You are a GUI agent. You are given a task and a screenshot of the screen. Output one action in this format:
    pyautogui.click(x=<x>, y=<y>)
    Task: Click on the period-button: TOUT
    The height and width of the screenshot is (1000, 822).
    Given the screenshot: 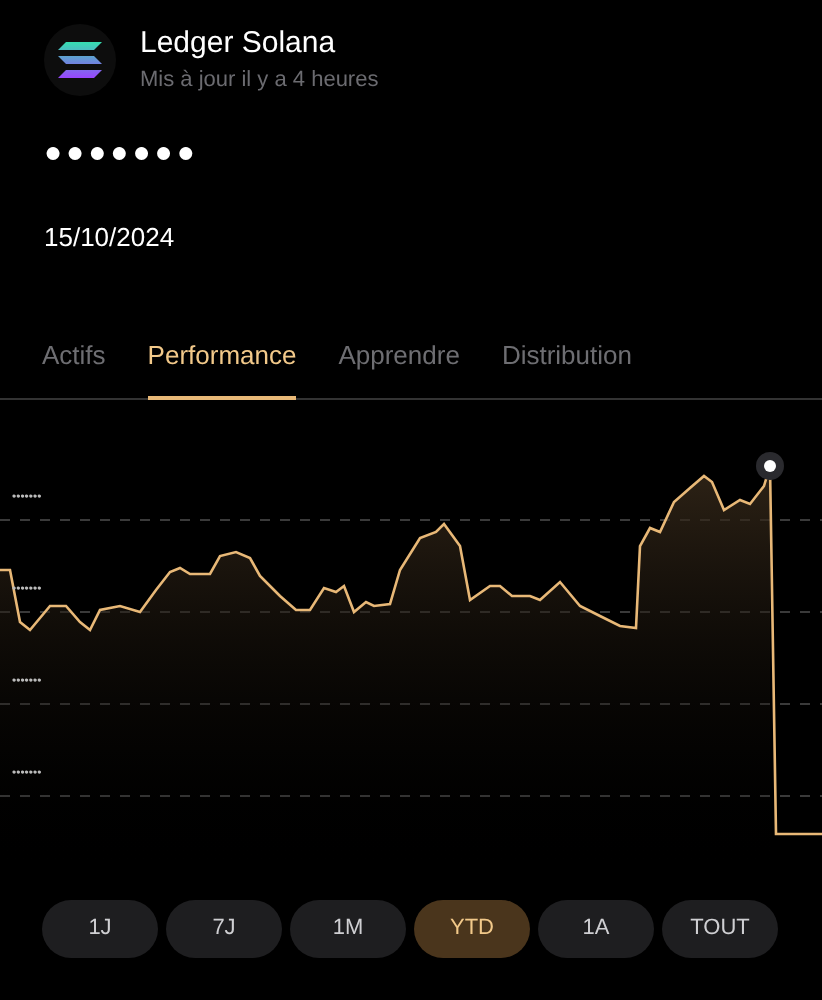 What is the action you would take?
    pyautogui.click(x=720, y=928)
    